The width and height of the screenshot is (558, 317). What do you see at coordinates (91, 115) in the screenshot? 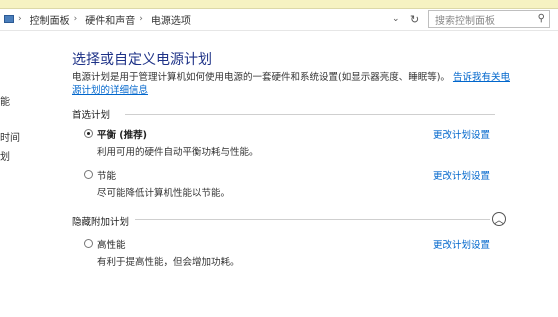
I see `preferred-plans-label: 首选计划` at bounding box center [91, 115].